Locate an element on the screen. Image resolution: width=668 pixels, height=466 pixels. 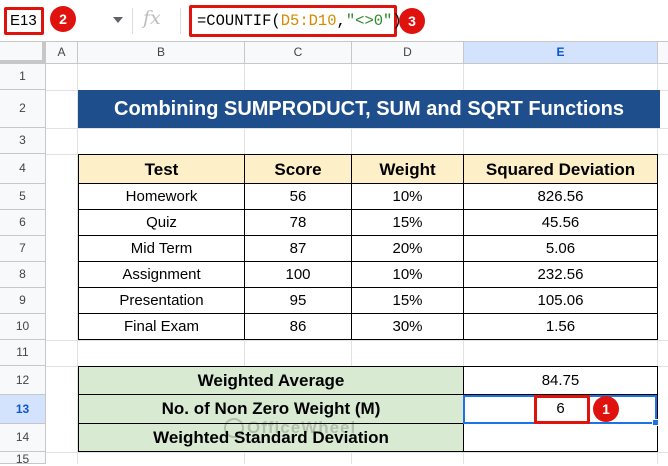
table-cell: Homework is located at coordinates (161, 197).